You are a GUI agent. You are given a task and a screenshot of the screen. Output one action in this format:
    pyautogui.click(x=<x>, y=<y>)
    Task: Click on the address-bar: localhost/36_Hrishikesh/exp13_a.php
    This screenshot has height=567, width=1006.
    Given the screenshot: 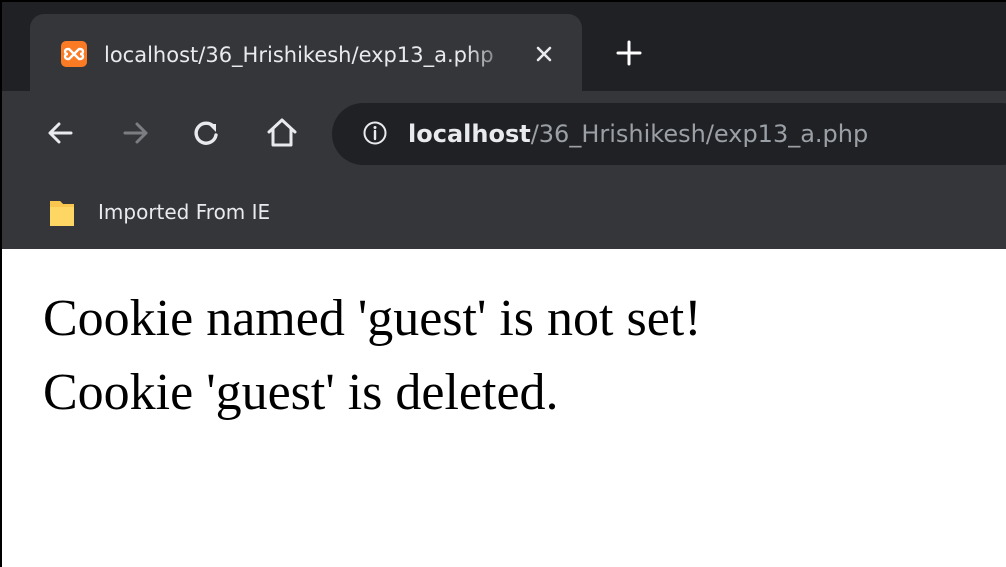 What is the action you would take?
    pyautogui.click(x=669, y=134)
    